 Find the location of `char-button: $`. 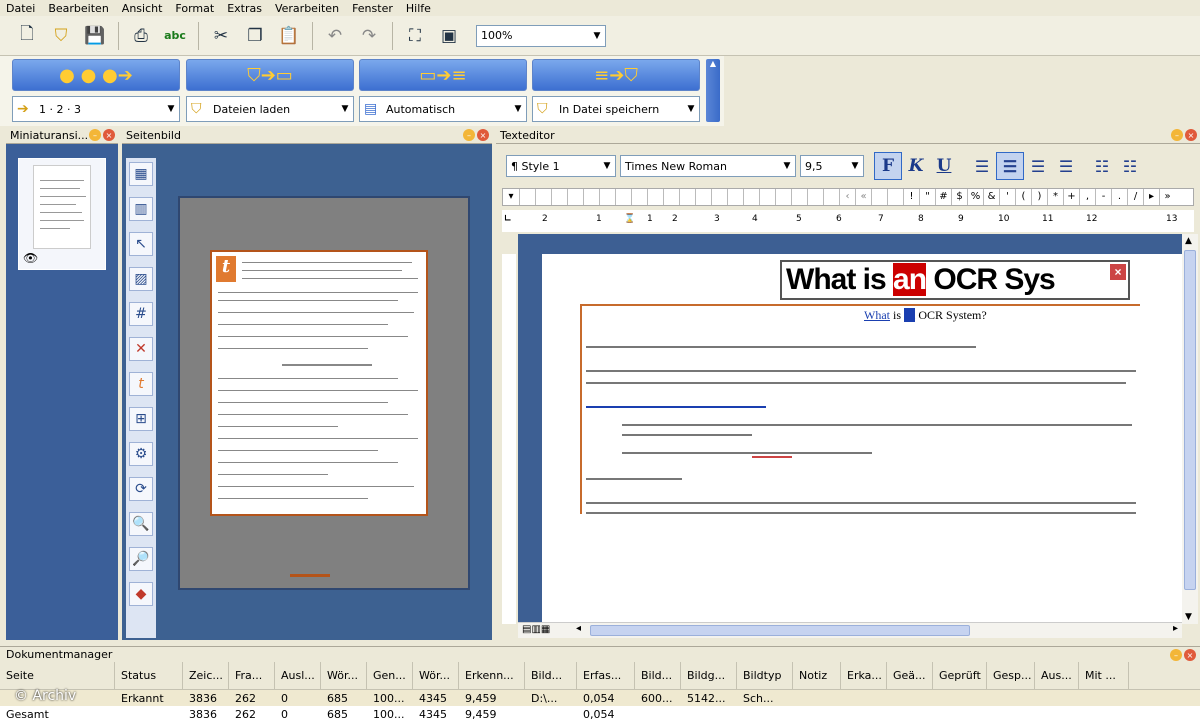

char-button: $ is located at coordinates (959, 197).